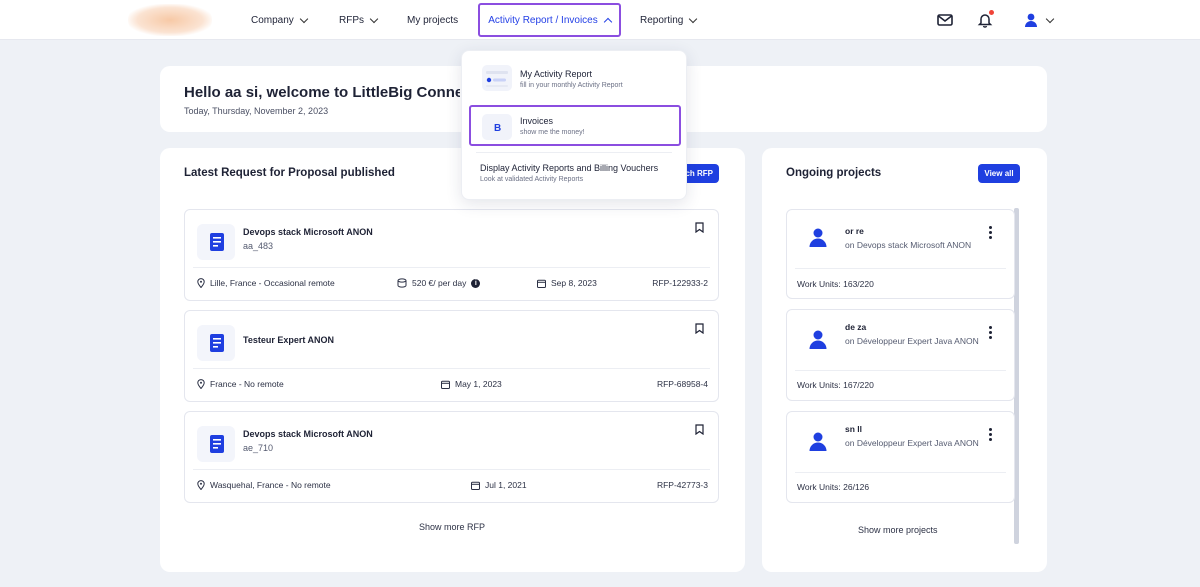 The image size is (1200, 587). I want to click on dropdown-item-invoices: B Invoices show me the money!, so click(575, 127).